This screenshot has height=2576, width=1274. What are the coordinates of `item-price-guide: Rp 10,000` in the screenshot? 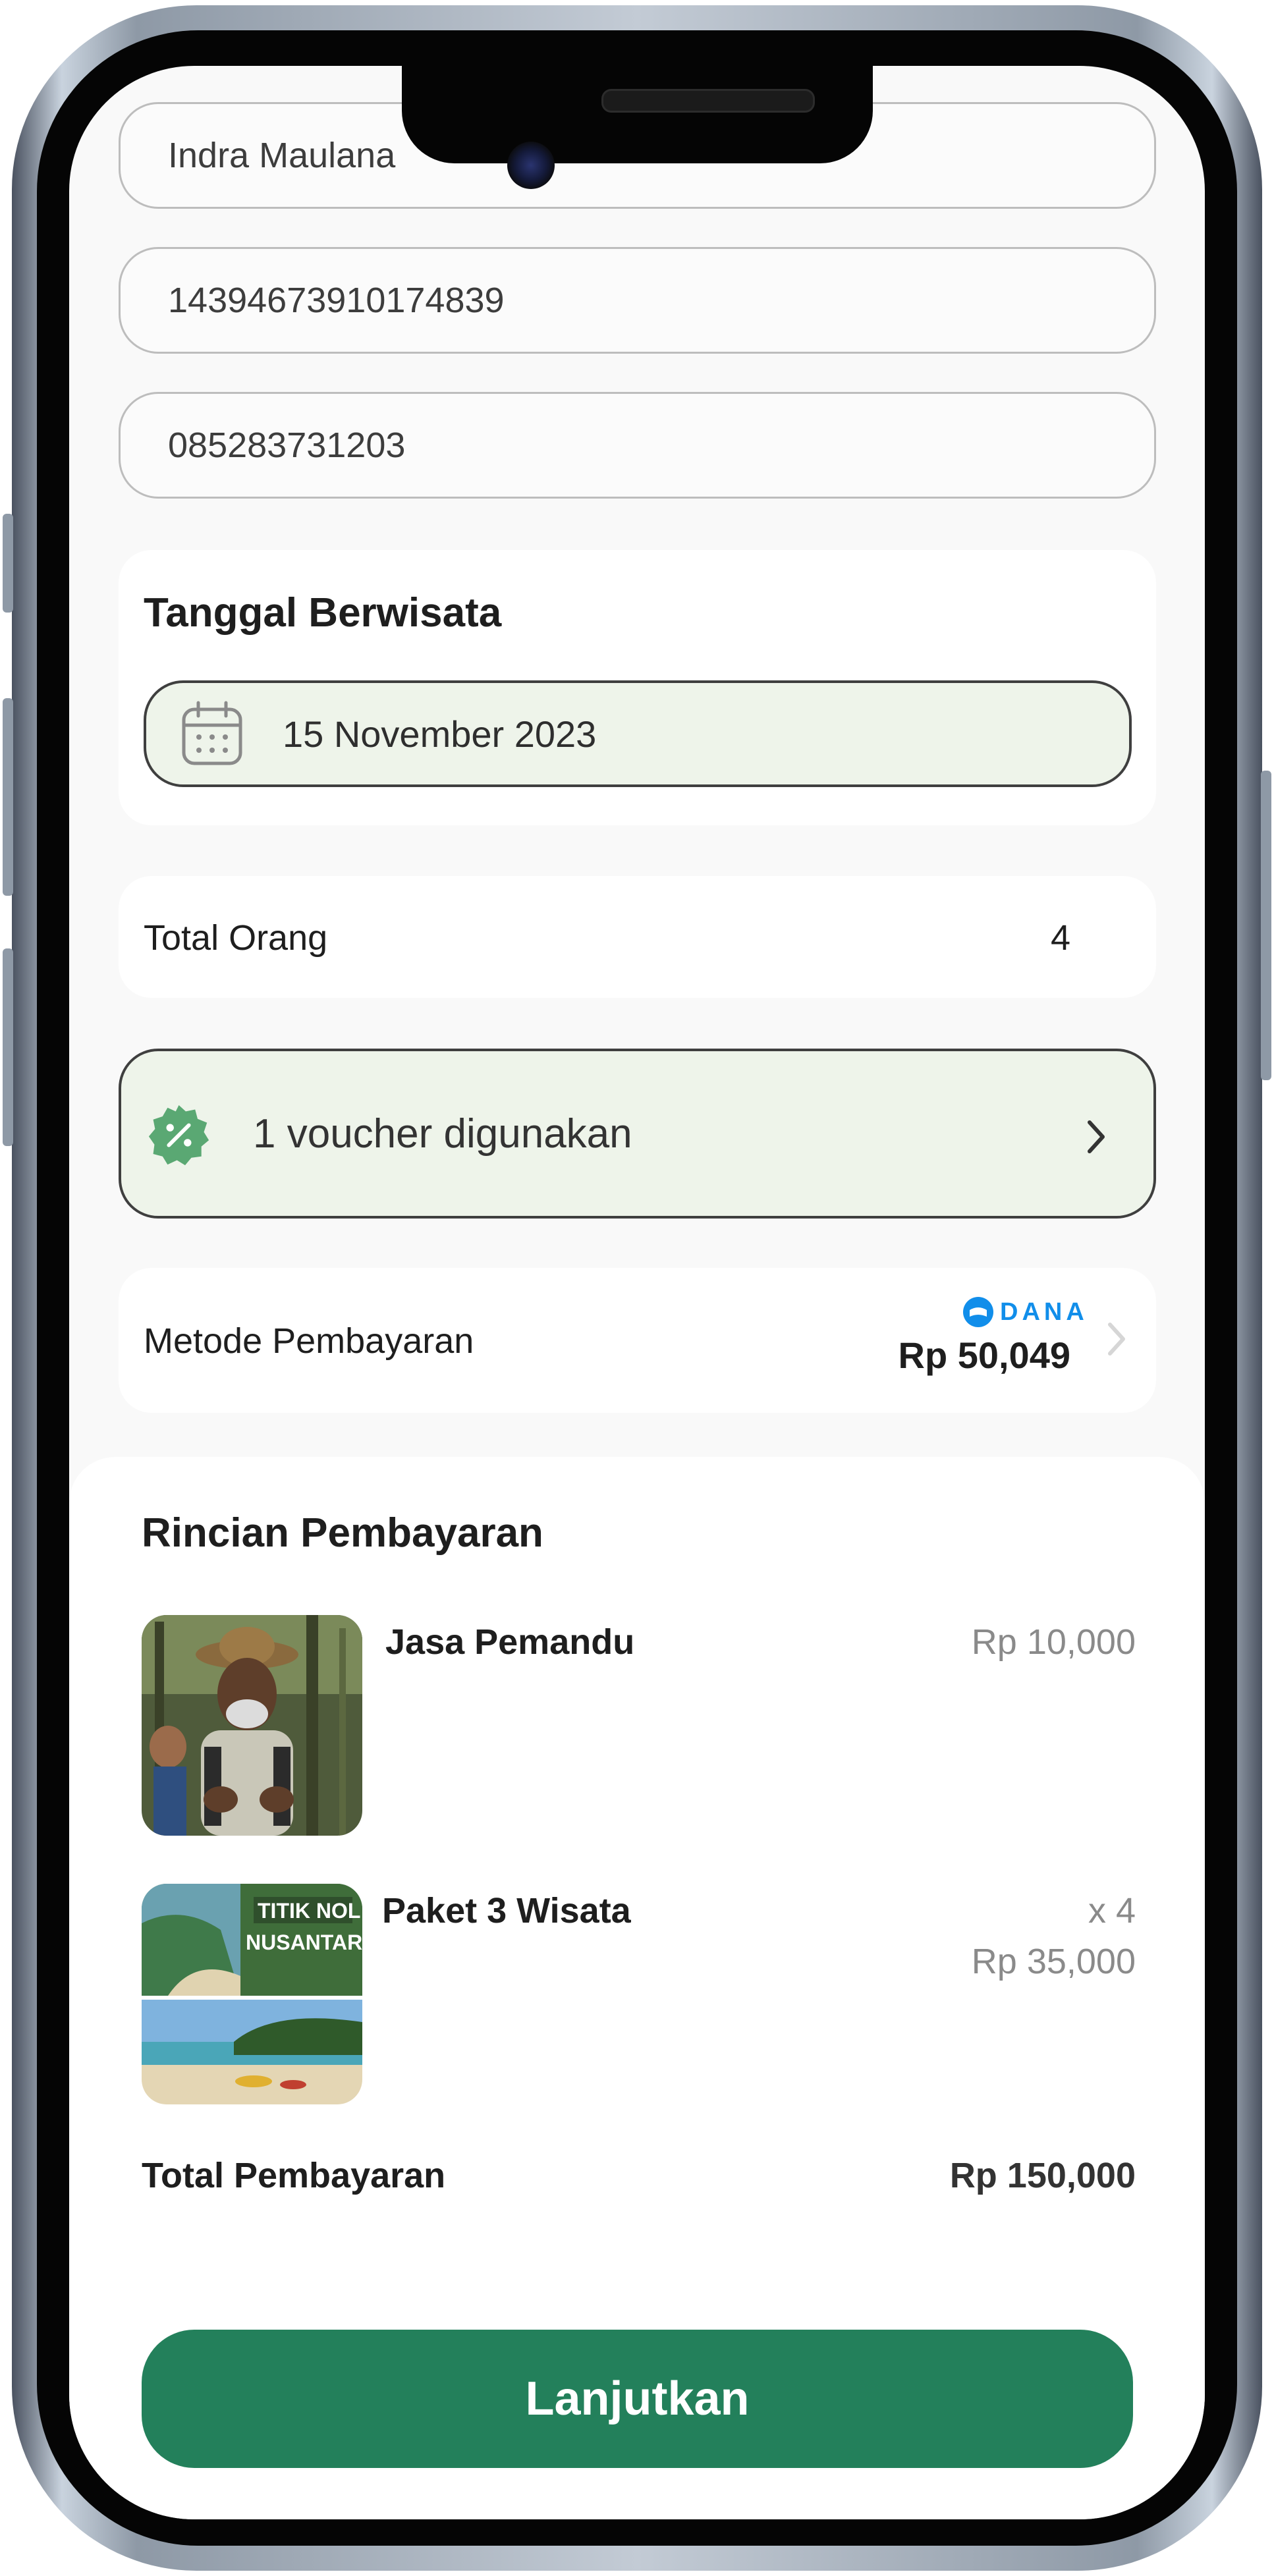 It's located at (1053, 1642).